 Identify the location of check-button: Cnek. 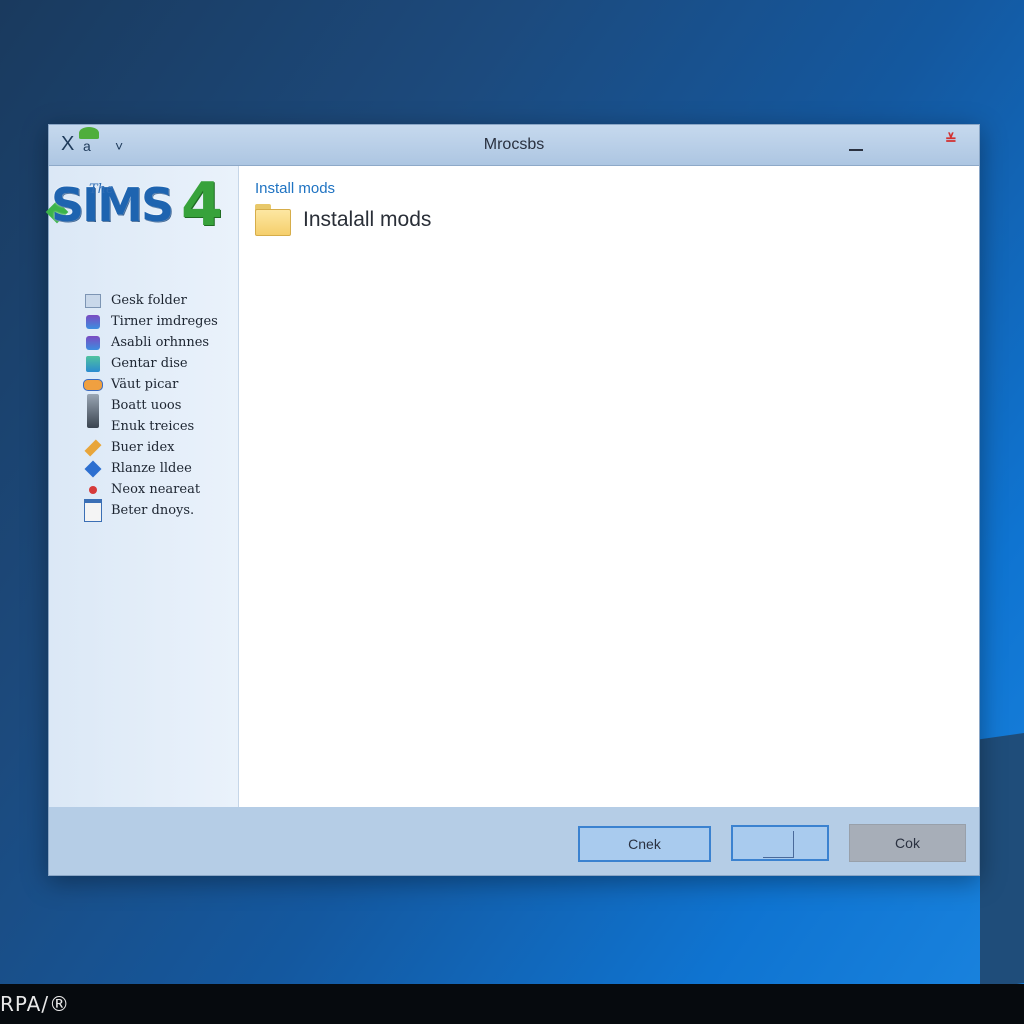
(644, 844).